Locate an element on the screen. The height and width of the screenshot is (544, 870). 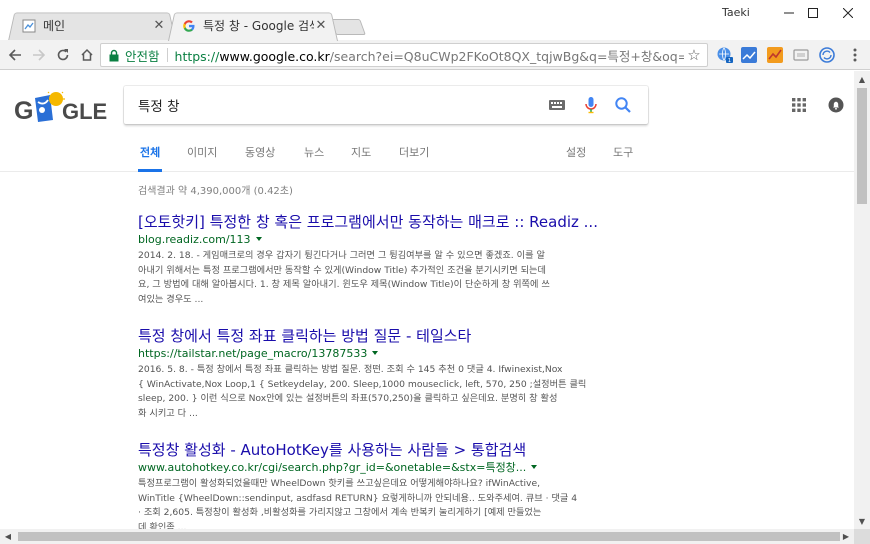
more-vert-icon is located at coordinates (855, 55).